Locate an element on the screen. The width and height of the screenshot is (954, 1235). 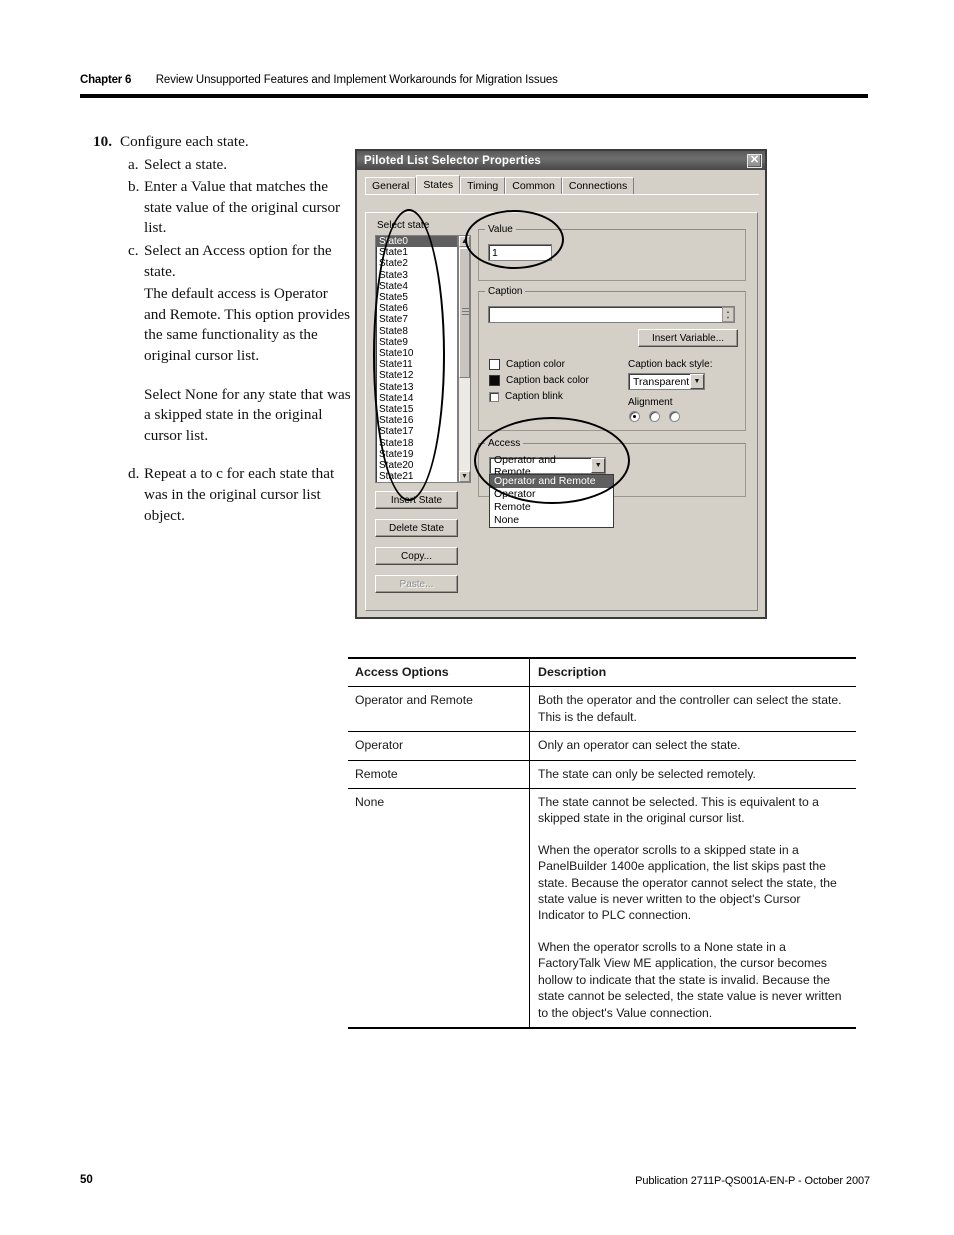
caption-group-label: Caption is located at coordinates (505, 291).